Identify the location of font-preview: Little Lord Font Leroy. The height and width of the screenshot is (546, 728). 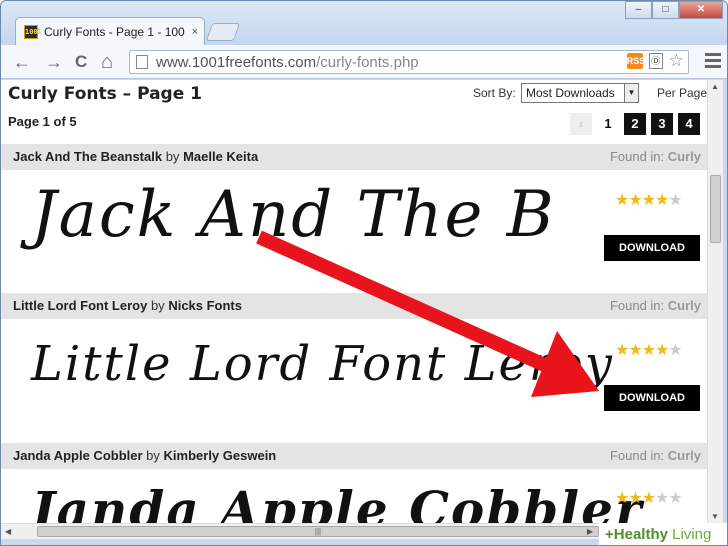
(322, 364).